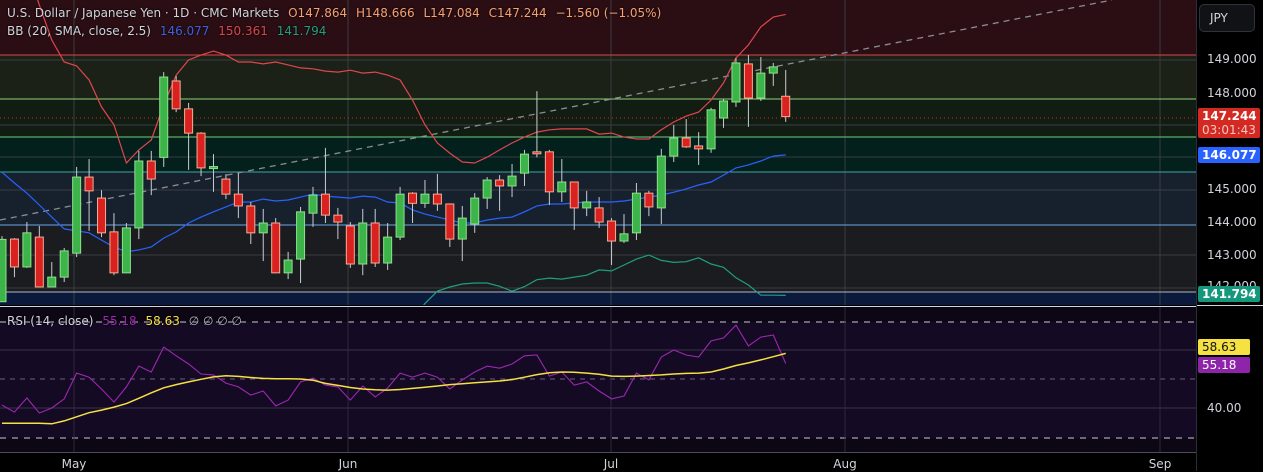 This screenshot has height=472, width=1263. Describe the element at coordinates (318, 13) in the screenshot. I see `open-value: O147.864` at that location.